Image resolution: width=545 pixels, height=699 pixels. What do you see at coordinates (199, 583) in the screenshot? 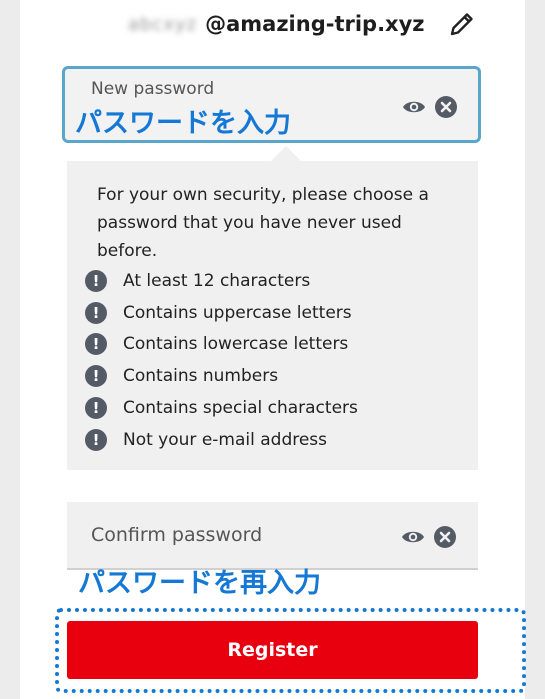
I see `confirm-password-annotation: パスワードを再入力` at bounding box center [199, 583].